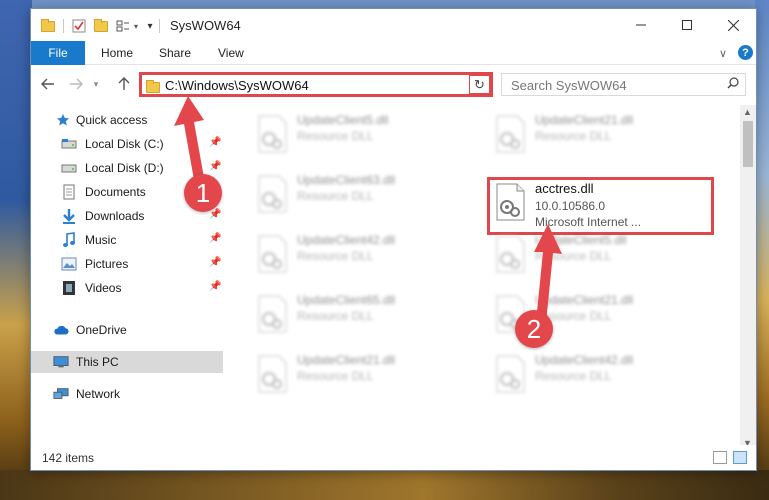  I want to click on sidebar-item-videos: Videos 📌, so click(127, 288).